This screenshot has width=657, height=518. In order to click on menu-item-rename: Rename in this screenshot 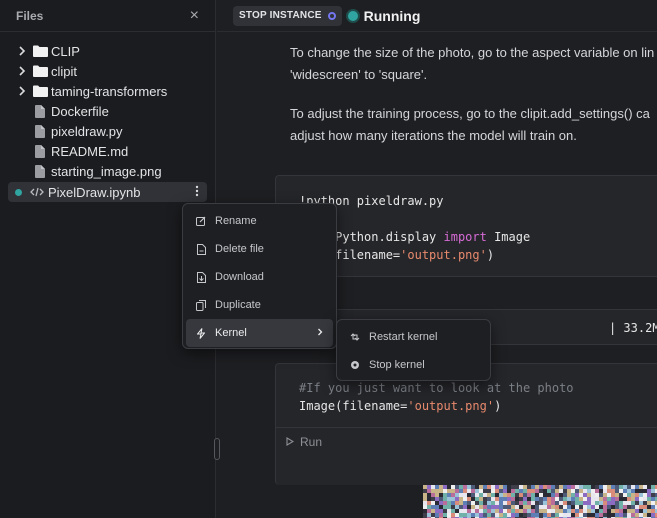, I will do `click(259, 221)`.